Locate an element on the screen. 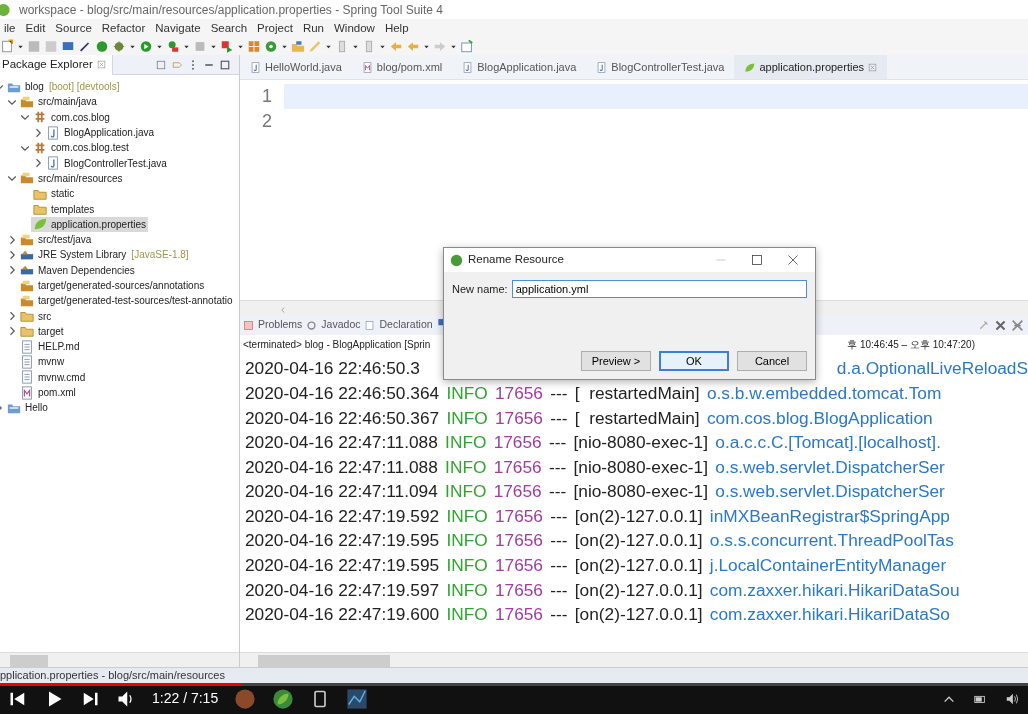 Image resolution: width=1028 pixels, height=714 pixels. dialog-button: Cancel is located at coordinates (772, 361).